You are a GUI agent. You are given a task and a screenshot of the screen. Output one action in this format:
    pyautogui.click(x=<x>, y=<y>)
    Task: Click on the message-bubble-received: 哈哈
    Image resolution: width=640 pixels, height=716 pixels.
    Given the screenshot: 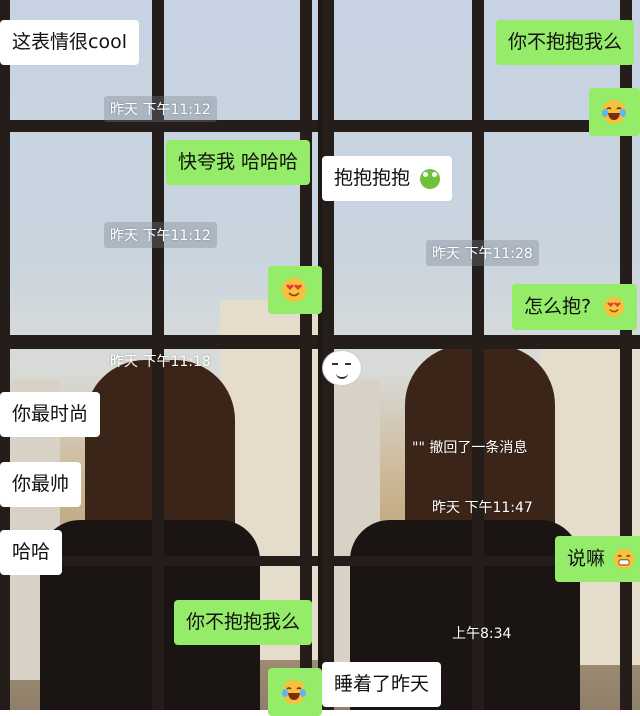 What is the action you would take?
    pyautogui.click(x=31, y=552)
    